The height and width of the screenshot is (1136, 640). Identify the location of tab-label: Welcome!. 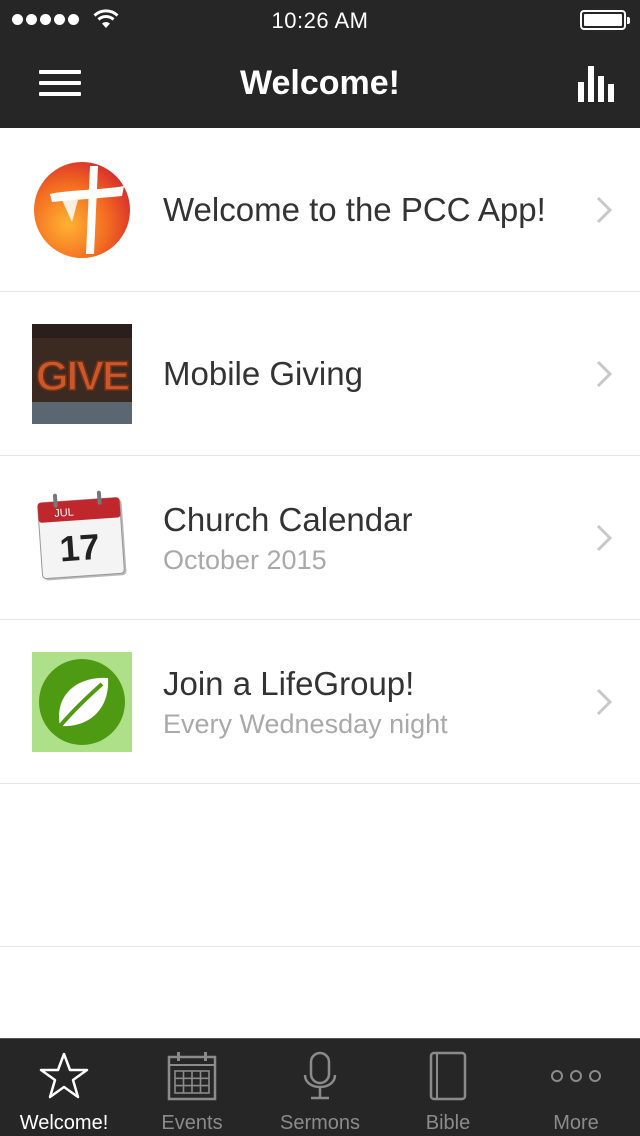
(64, 1123).